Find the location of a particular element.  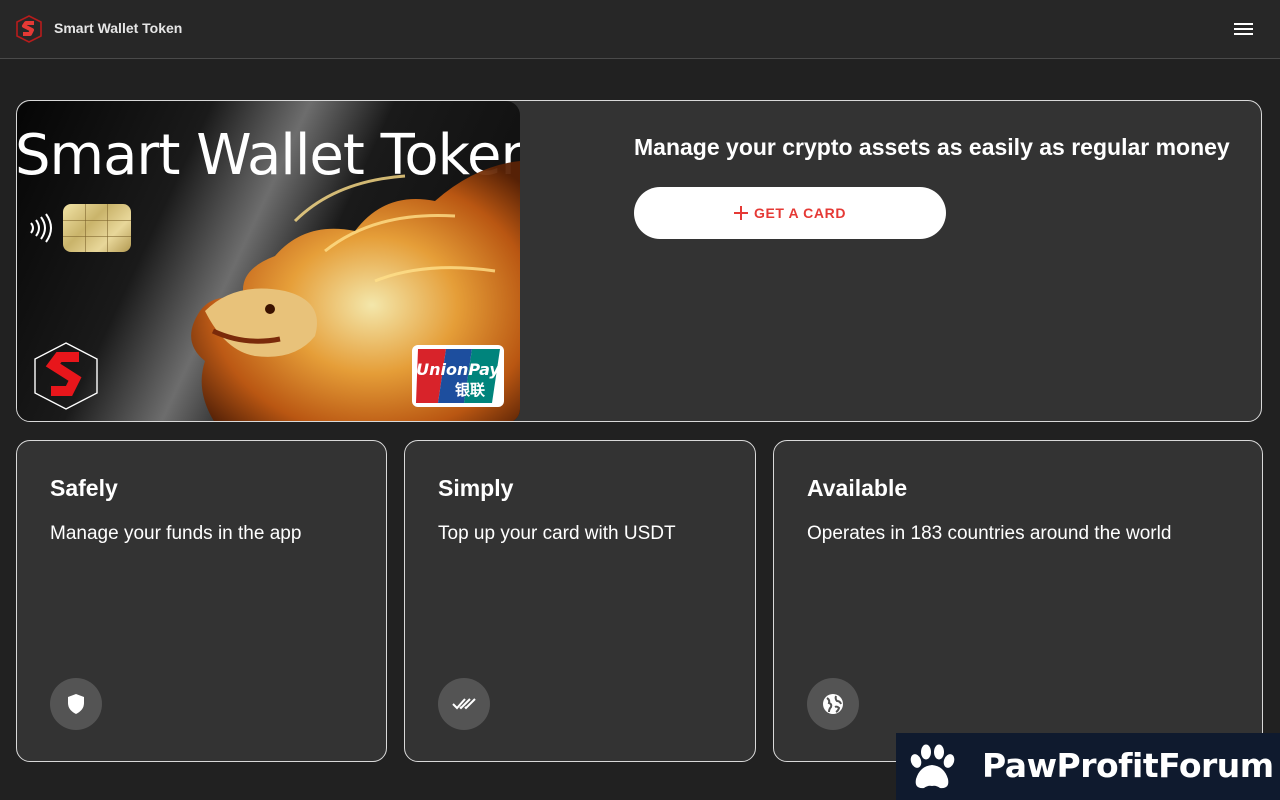

watermark-text: PawProfitForum is located at coordinates (1128, 765).